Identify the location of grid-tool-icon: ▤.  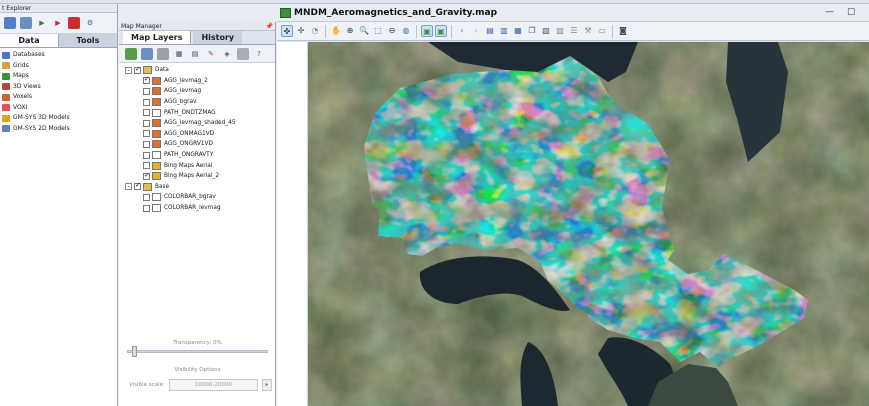
(195, 54).